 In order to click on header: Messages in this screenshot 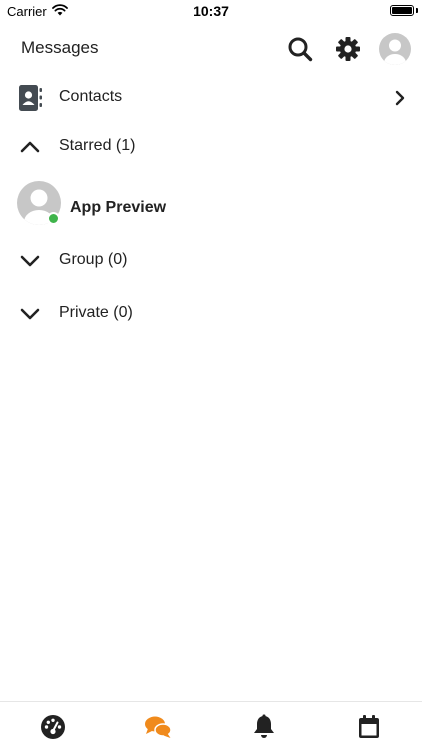, I will do `click(211, 49)`.